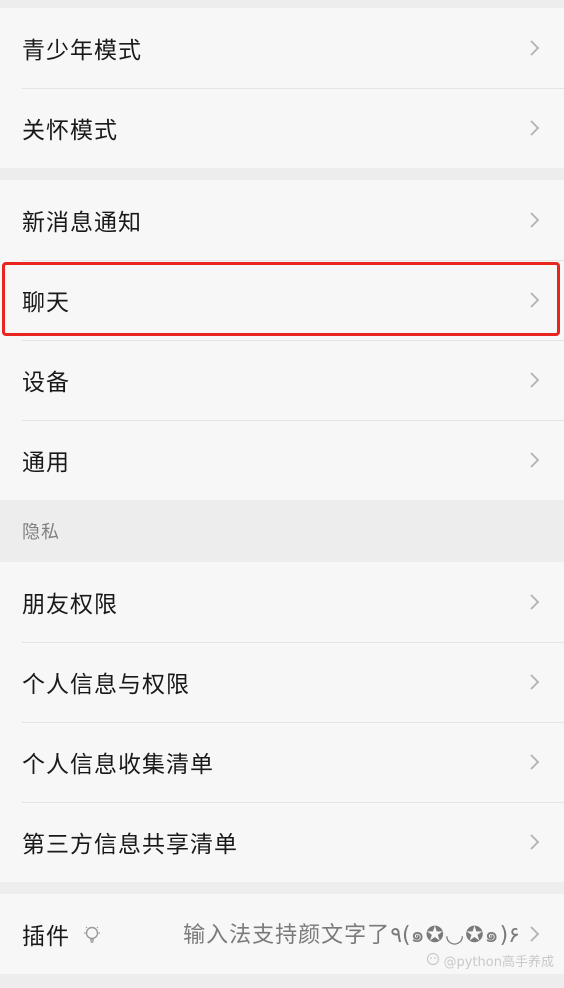  Describe the element at coordinates (106, 685) in the screenshot. I see `settings-item-label: 个人信息与权限` at that location.